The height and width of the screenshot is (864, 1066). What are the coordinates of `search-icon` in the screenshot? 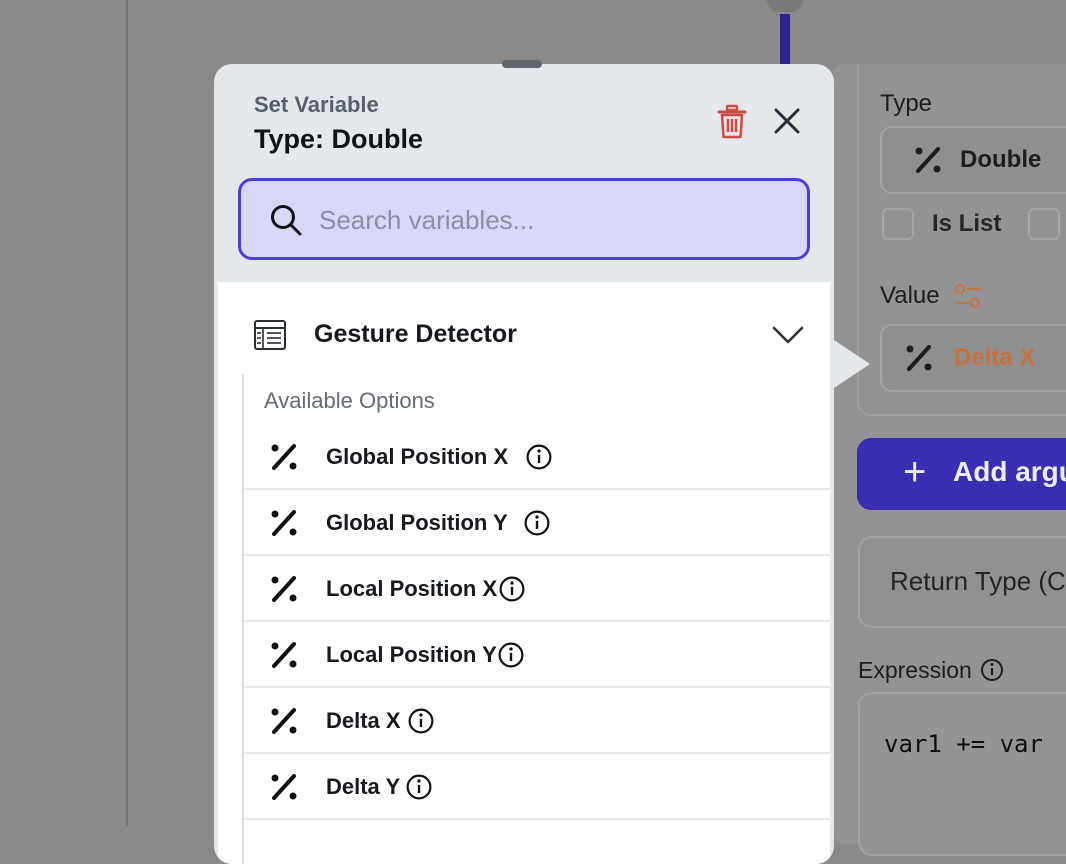 It's located at (286, 220).